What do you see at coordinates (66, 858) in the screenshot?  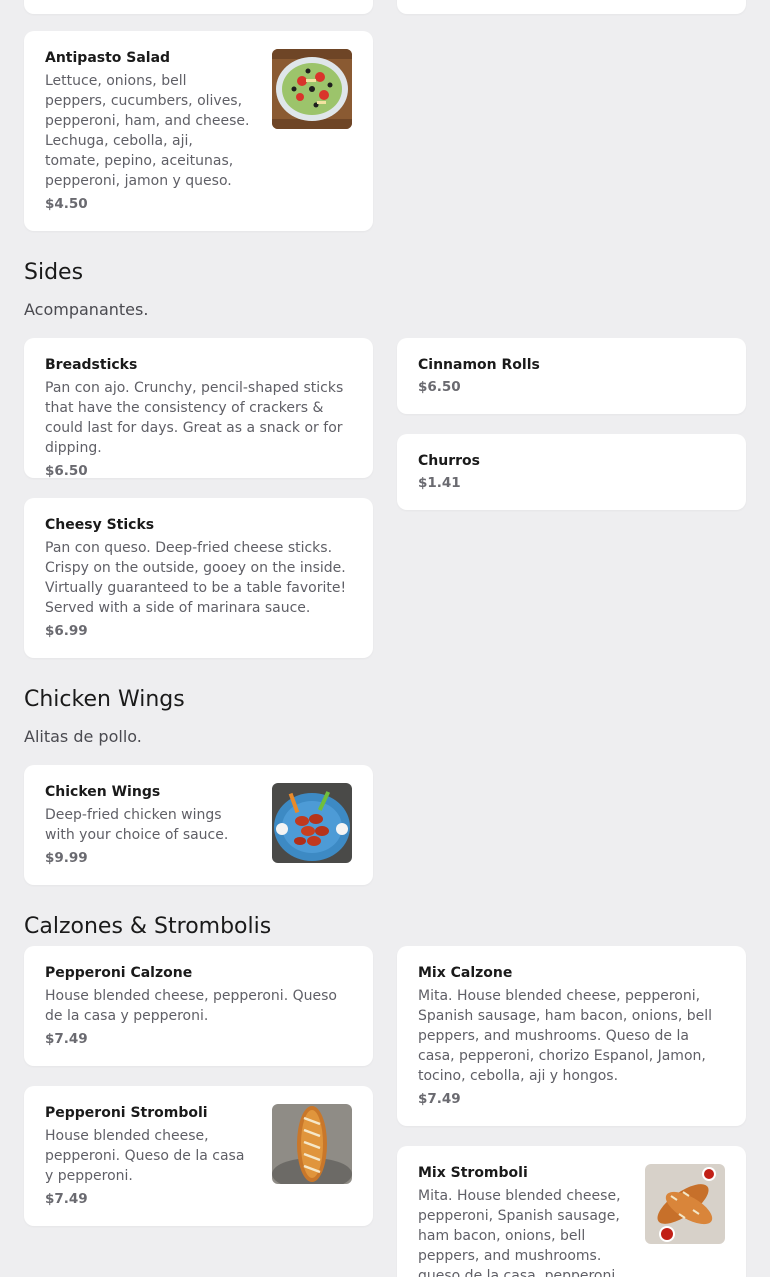 I see `item-price: $9.99` at bounding box center [66, 858].